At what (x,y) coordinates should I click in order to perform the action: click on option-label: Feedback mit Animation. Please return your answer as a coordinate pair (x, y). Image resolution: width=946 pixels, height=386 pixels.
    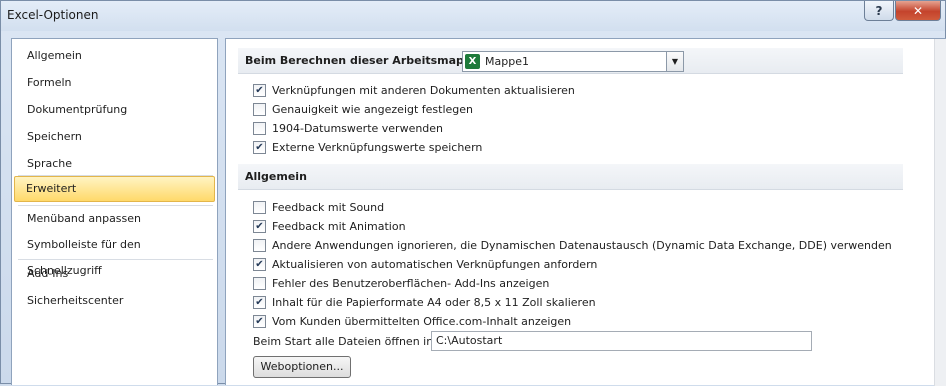
    Looking at the image, I should click on (339, 226).